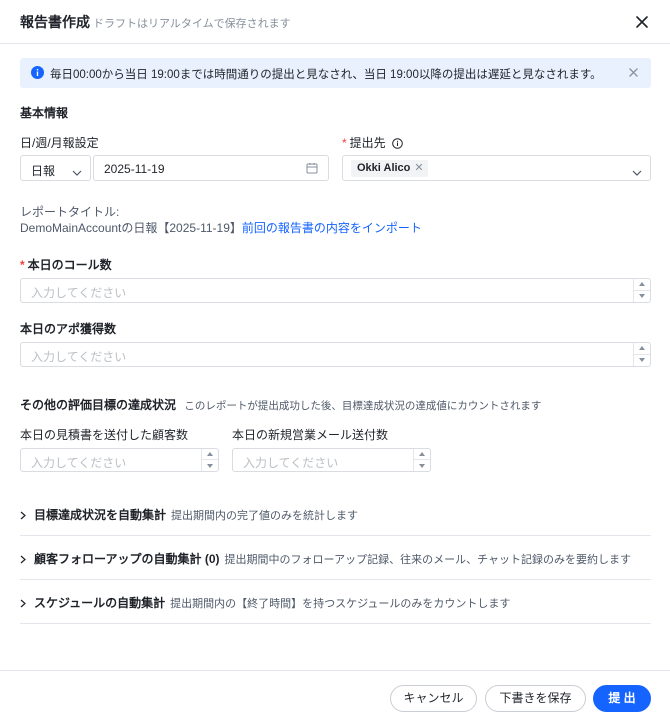 The image size is (670, 724). I want to click on help-icon, so click(397, 145).